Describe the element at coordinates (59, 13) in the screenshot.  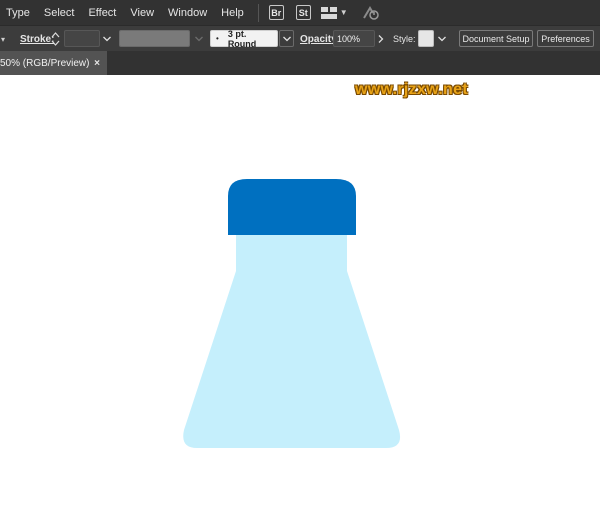
I see `menu-select: Select` at that location.